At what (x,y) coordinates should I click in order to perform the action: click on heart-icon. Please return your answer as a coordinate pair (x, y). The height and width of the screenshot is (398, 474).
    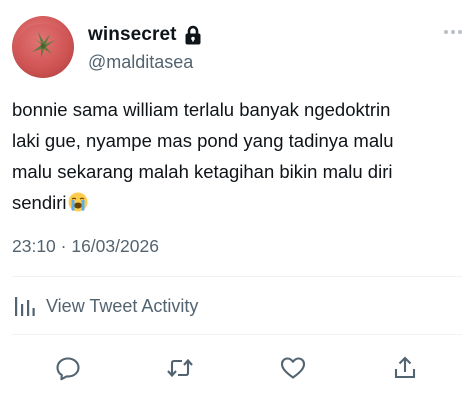
    Looking at the image, I should click on (293, 368).